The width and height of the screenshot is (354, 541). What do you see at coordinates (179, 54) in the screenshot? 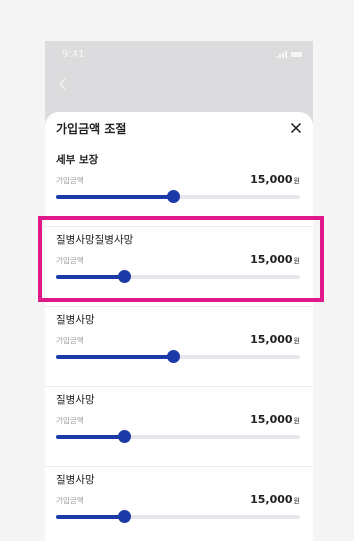
I see `status-bar: 9:41` at bounding box center [179, 54].